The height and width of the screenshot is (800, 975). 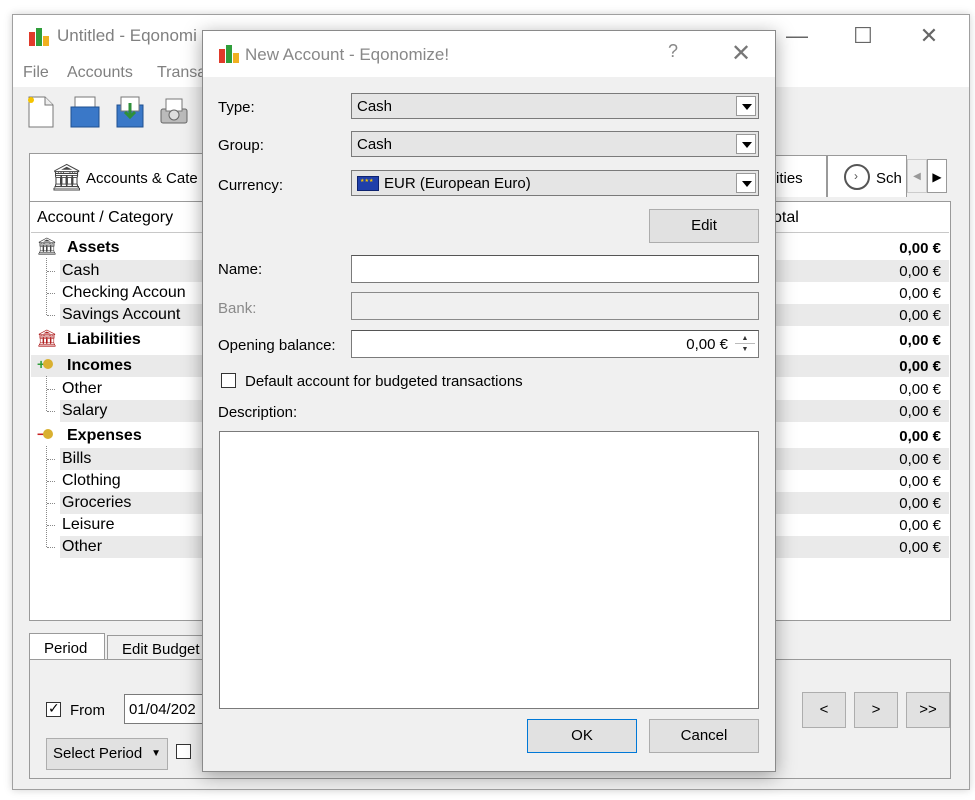 What do you see at coordinates (53, 708) in the screenshot?
I see `from-checkbox: ✓` at bounding box center [53, 708].